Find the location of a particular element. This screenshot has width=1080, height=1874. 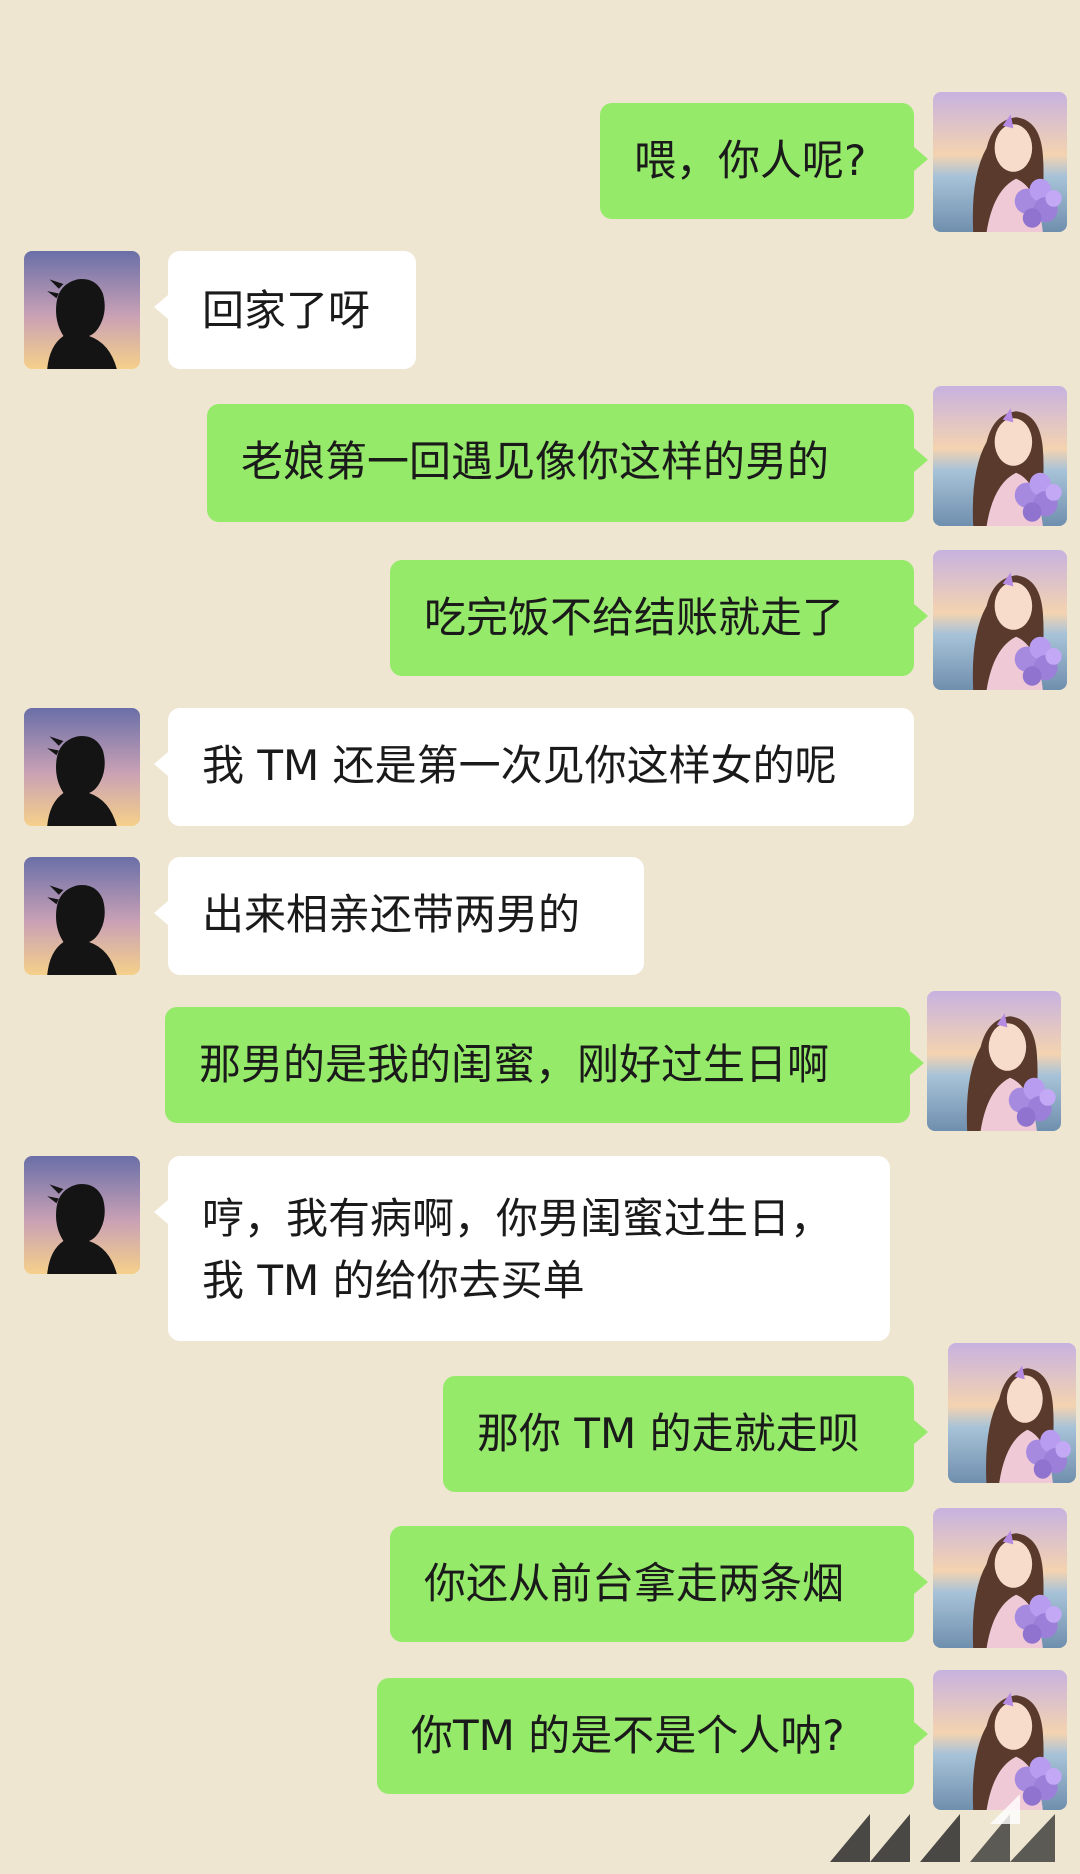

message-bubble-self: 老娘第一回遇见像你这样的男的 is located at coordinates (567, 463).